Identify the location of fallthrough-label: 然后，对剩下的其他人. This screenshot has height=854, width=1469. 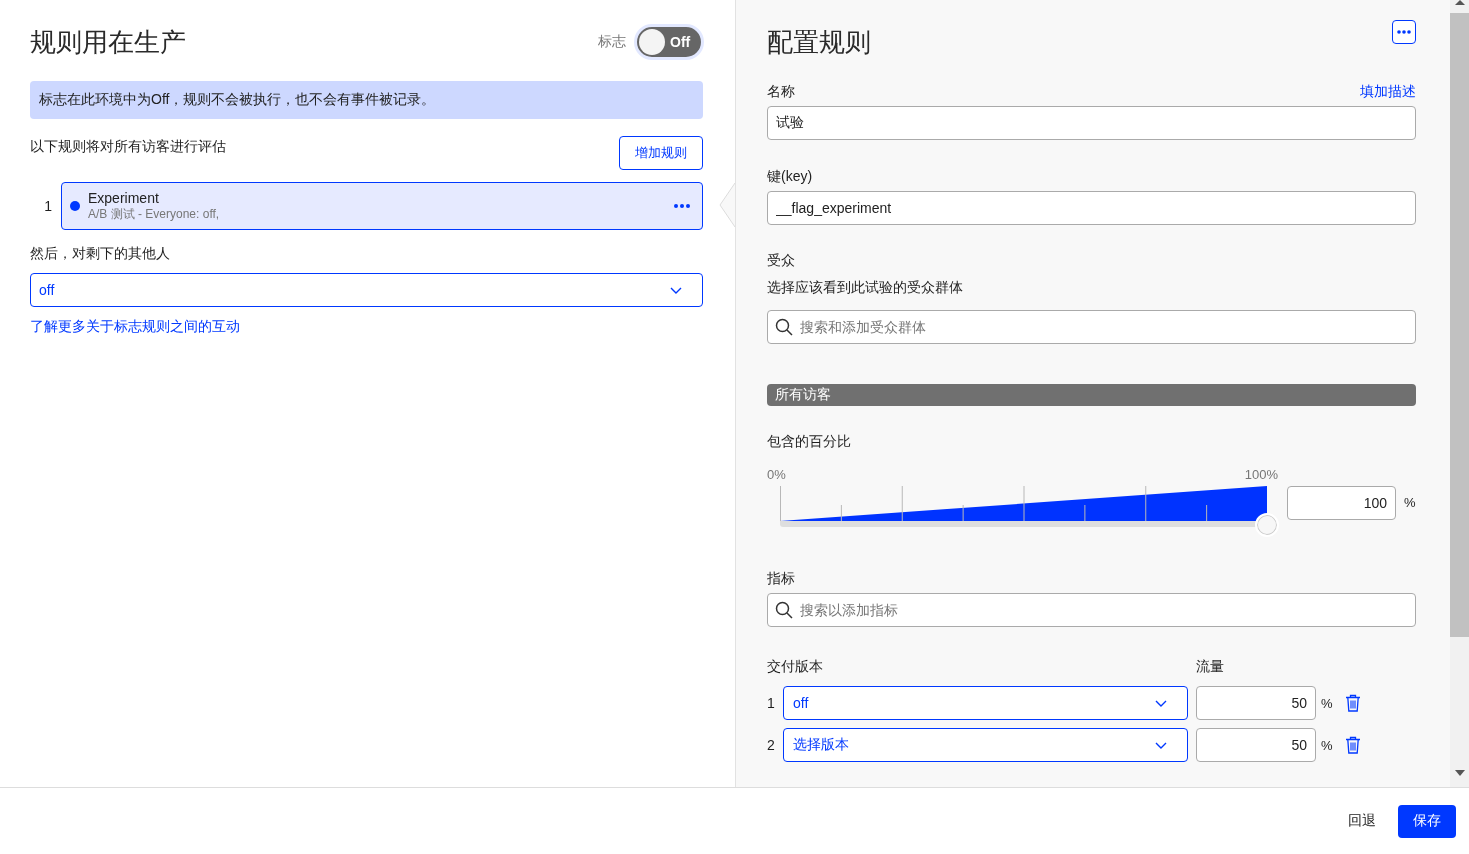
(100, 253).